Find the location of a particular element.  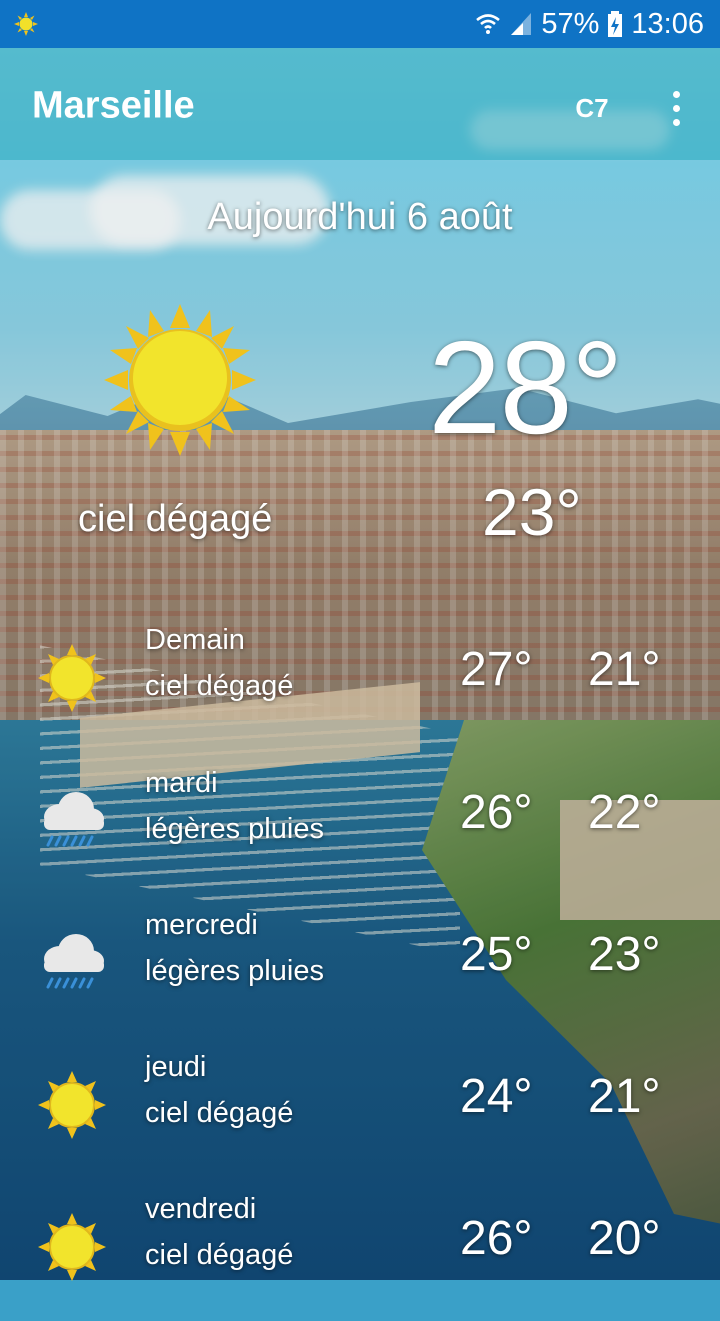

forecast-low-temp: 22° is located at coordinates (624, 812).